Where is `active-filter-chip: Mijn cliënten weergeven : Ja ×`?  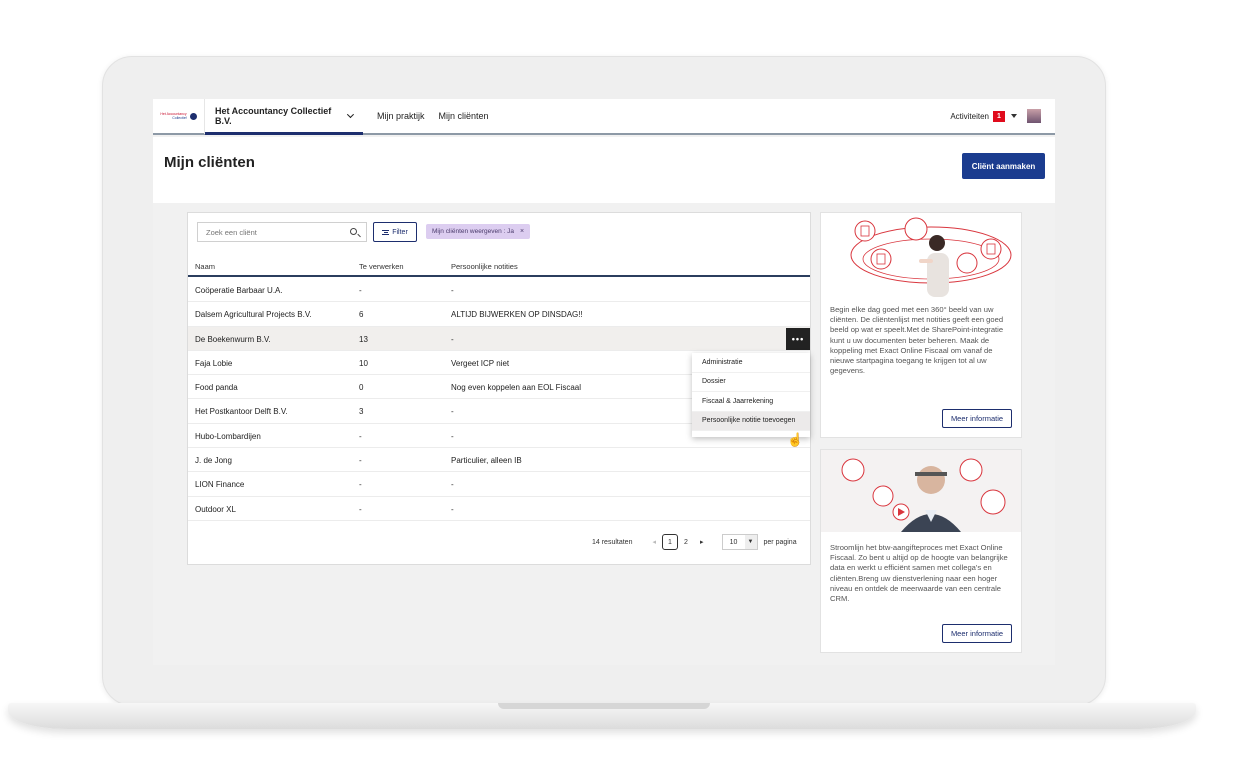
active-filter-chip: Mijn cliënten weergeven : Ja × is located at coordinates (478, 231).